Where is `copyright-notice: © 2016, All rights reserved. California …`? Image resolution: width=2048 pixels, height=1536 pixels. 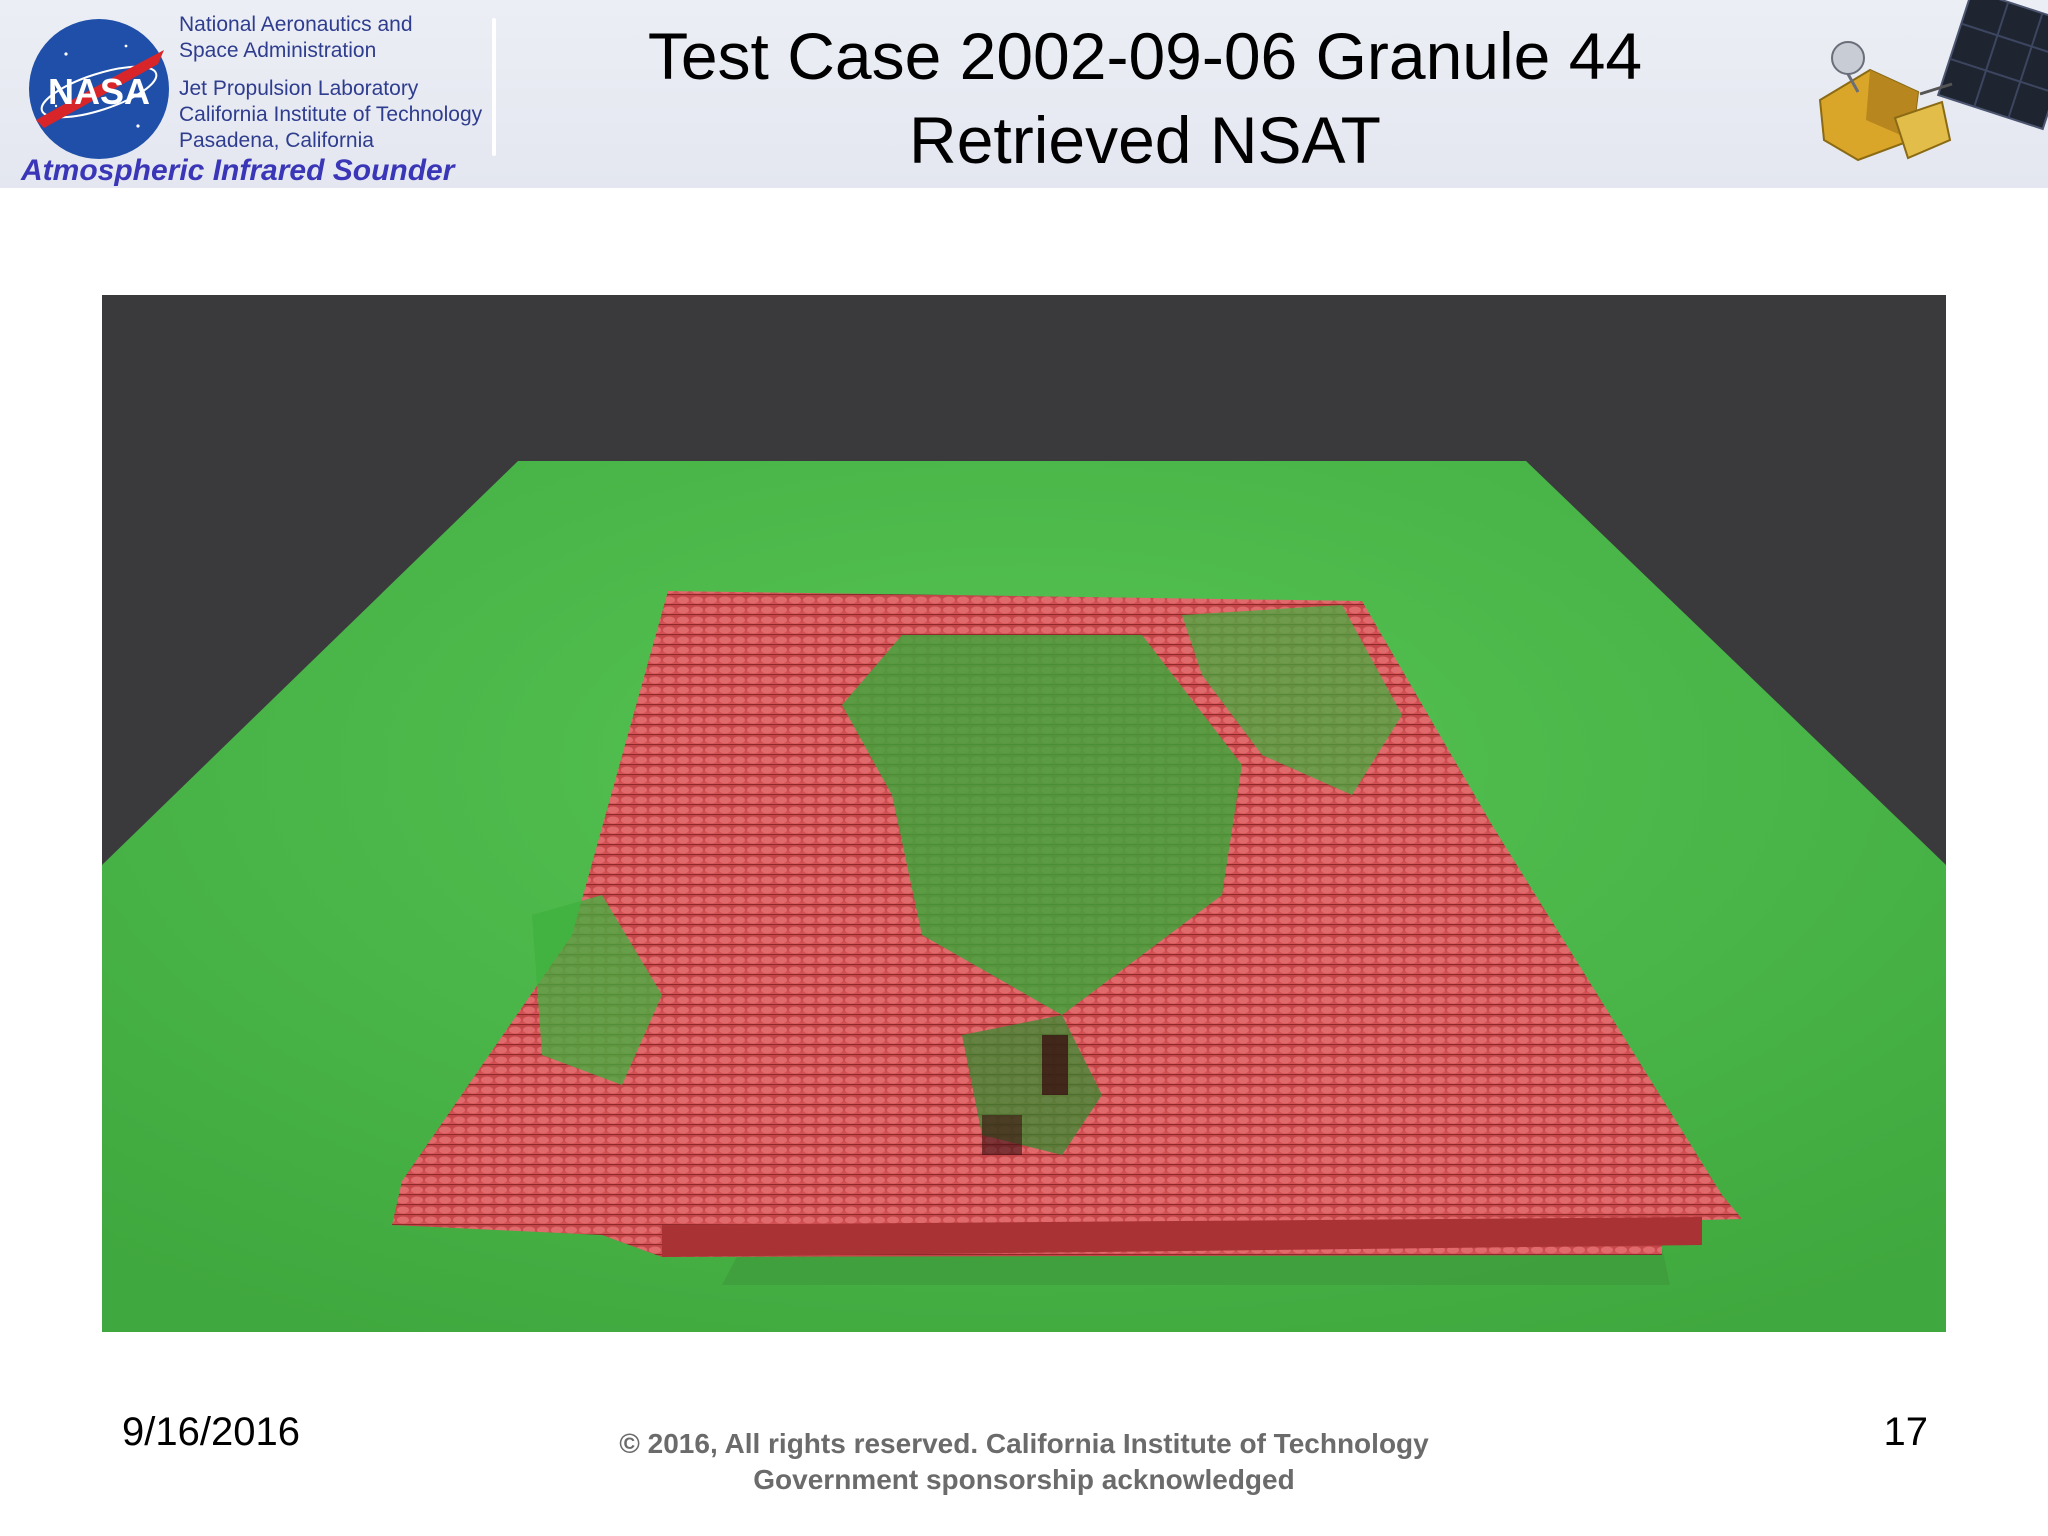
copyright-notice: © 2016, All rights reserved. California … is located at coordinates (1024, 1462).